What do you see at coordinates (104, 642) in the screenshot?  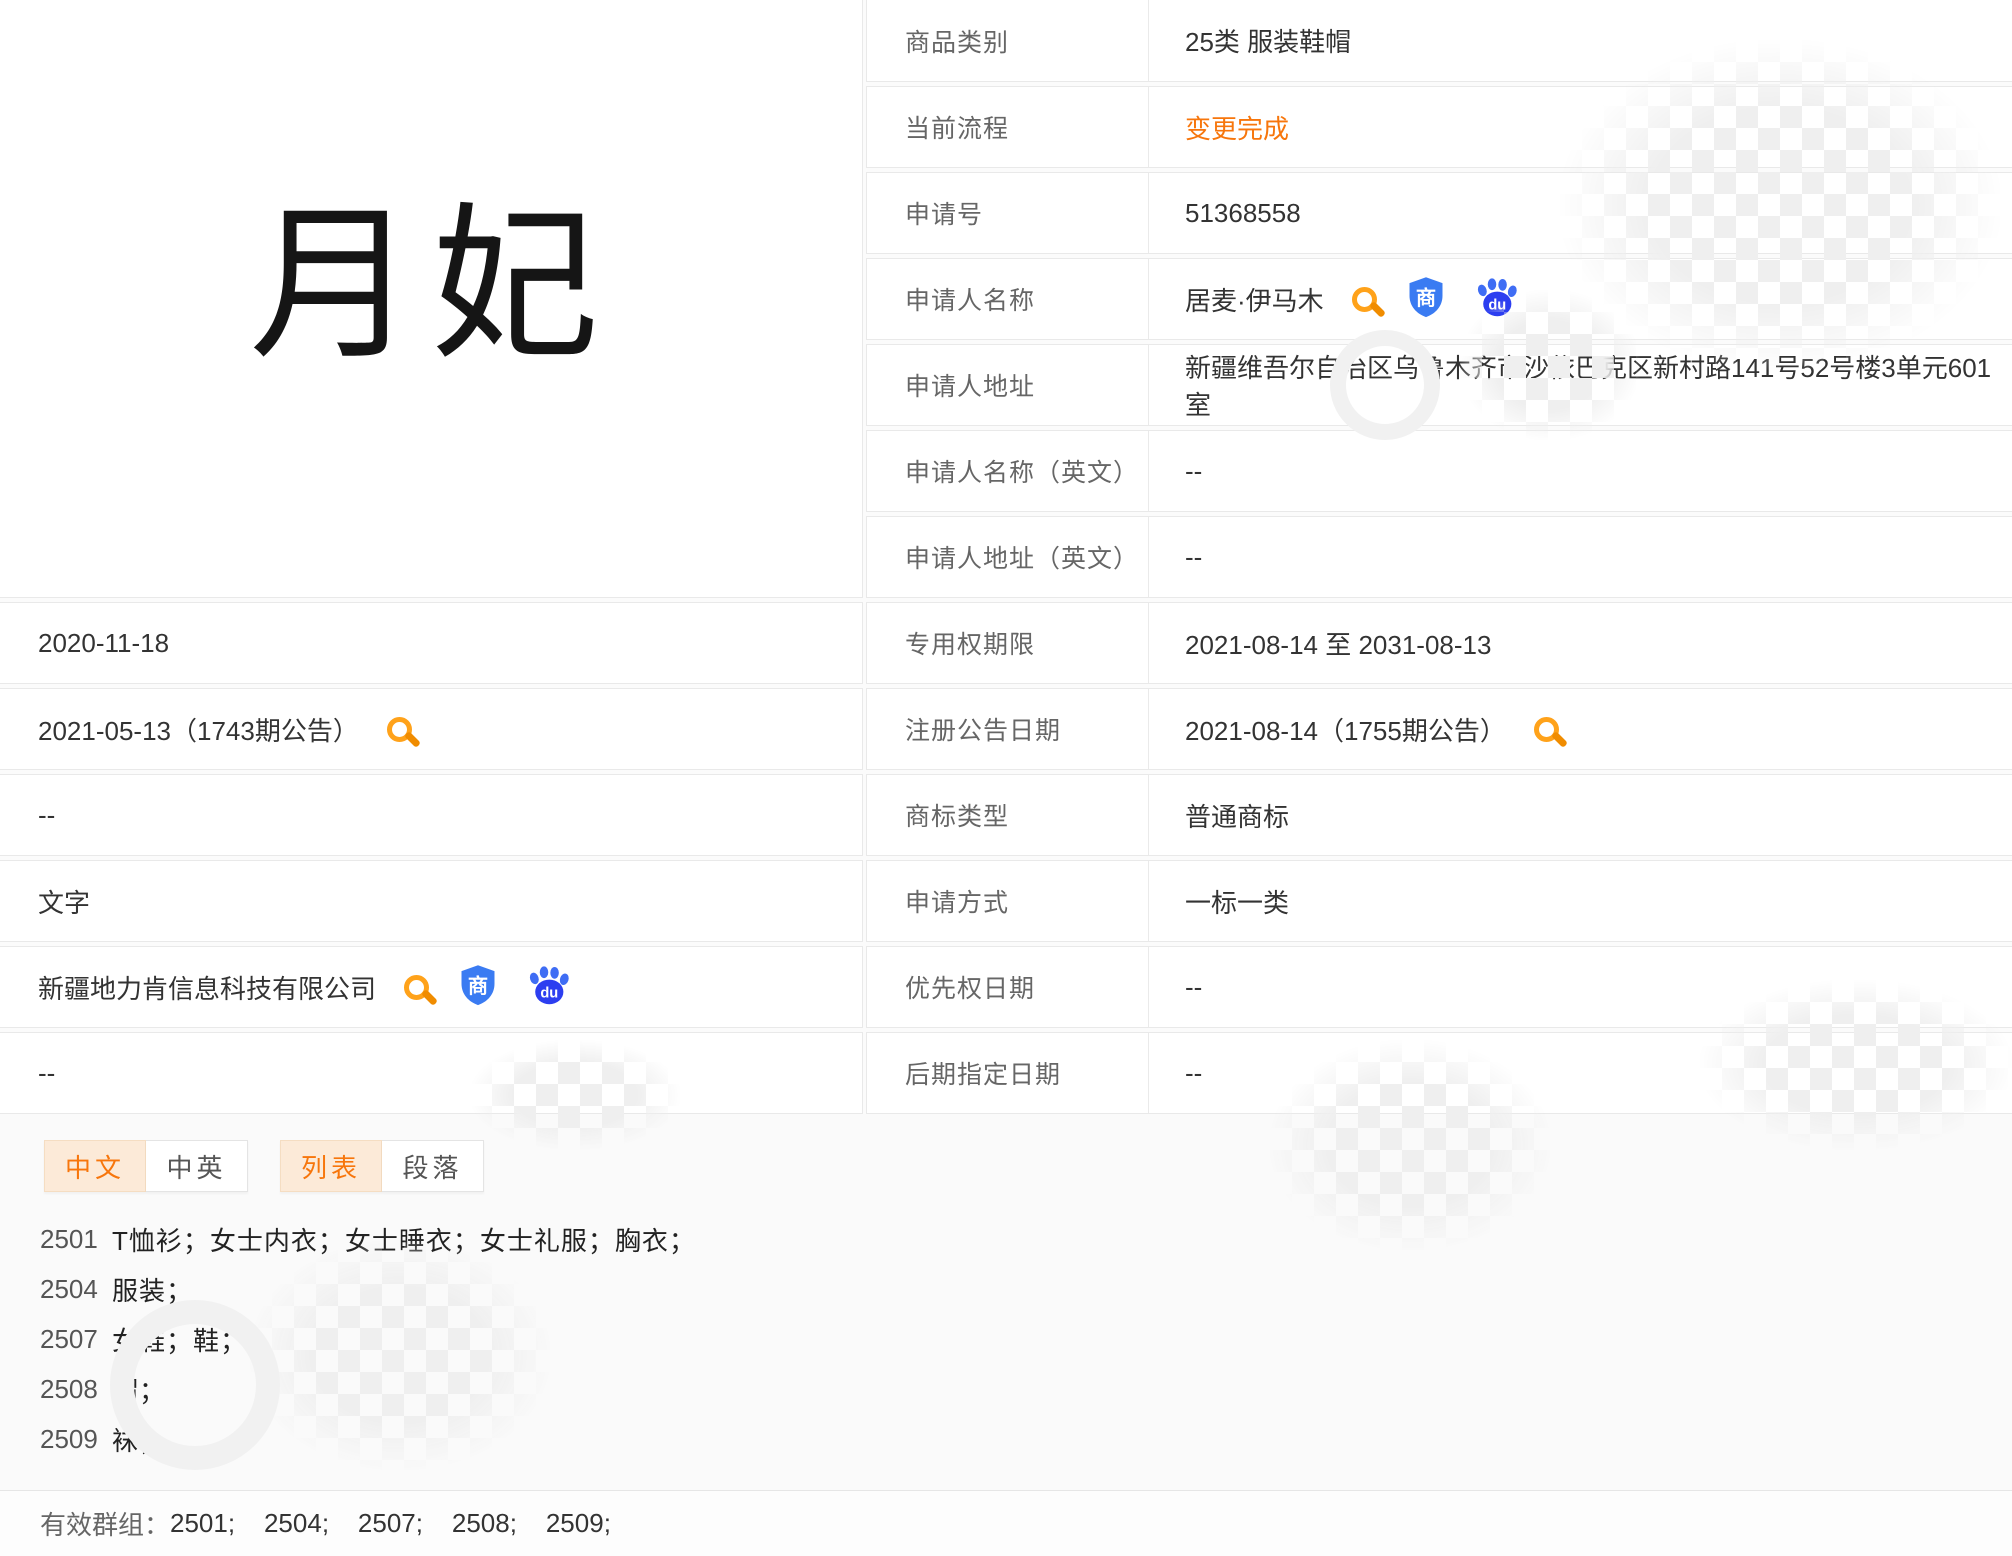 I see `row-value: 2020-11-18` at bounding box center [104, 642].